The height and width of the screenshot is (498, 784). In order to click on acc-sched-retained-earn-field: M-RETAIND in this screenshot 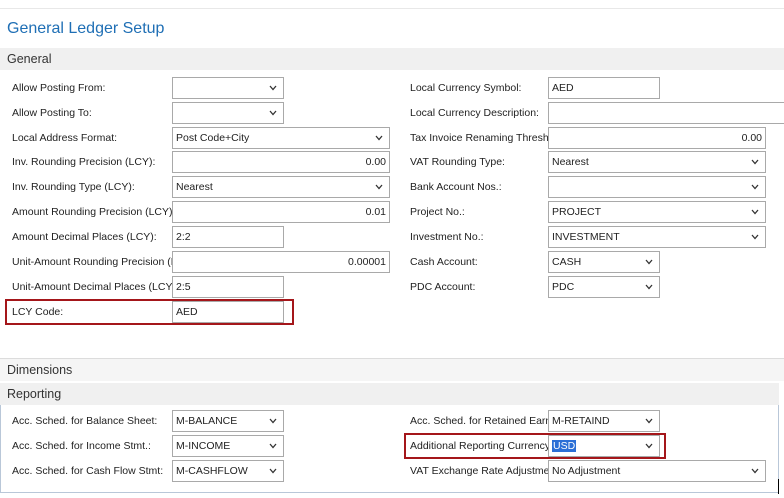, I will do `click(604, 421)`.